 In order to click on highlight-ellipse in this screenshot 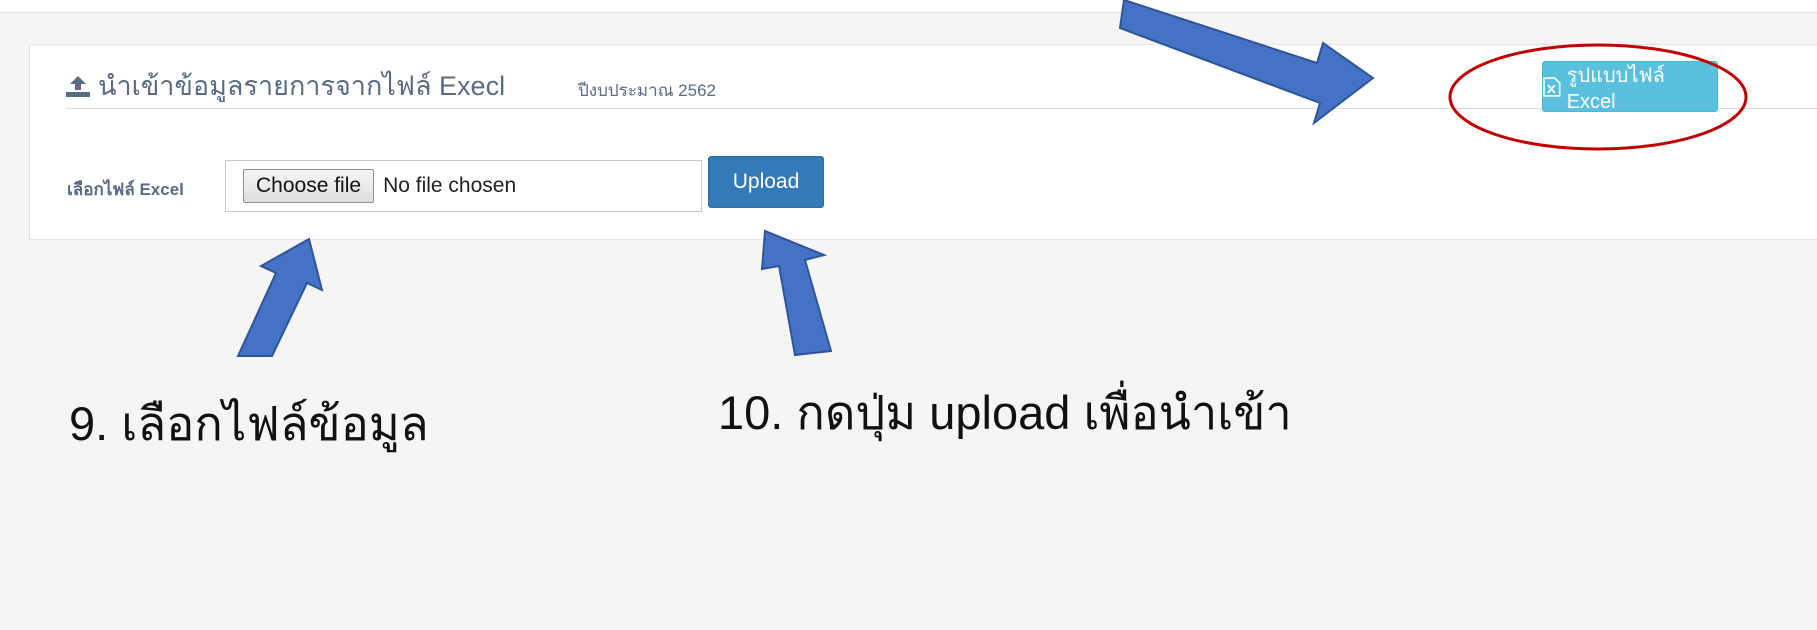, I will do `click(1598, 97)`.